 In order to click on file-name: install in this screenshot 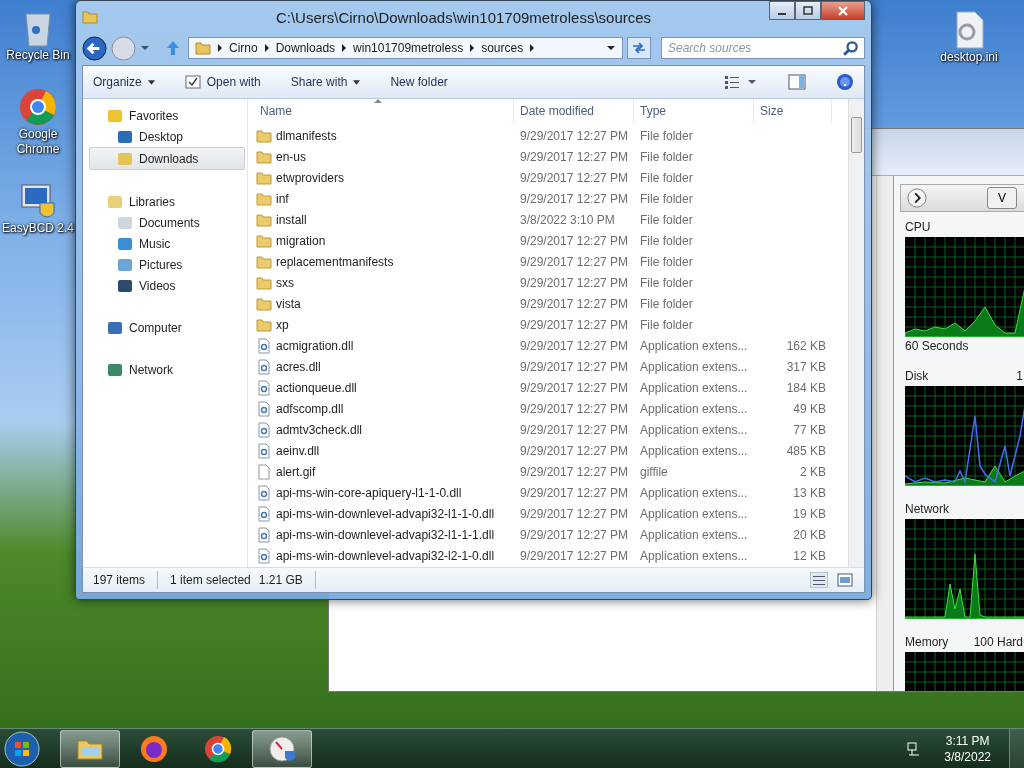, I will do `click(291, 219)`.